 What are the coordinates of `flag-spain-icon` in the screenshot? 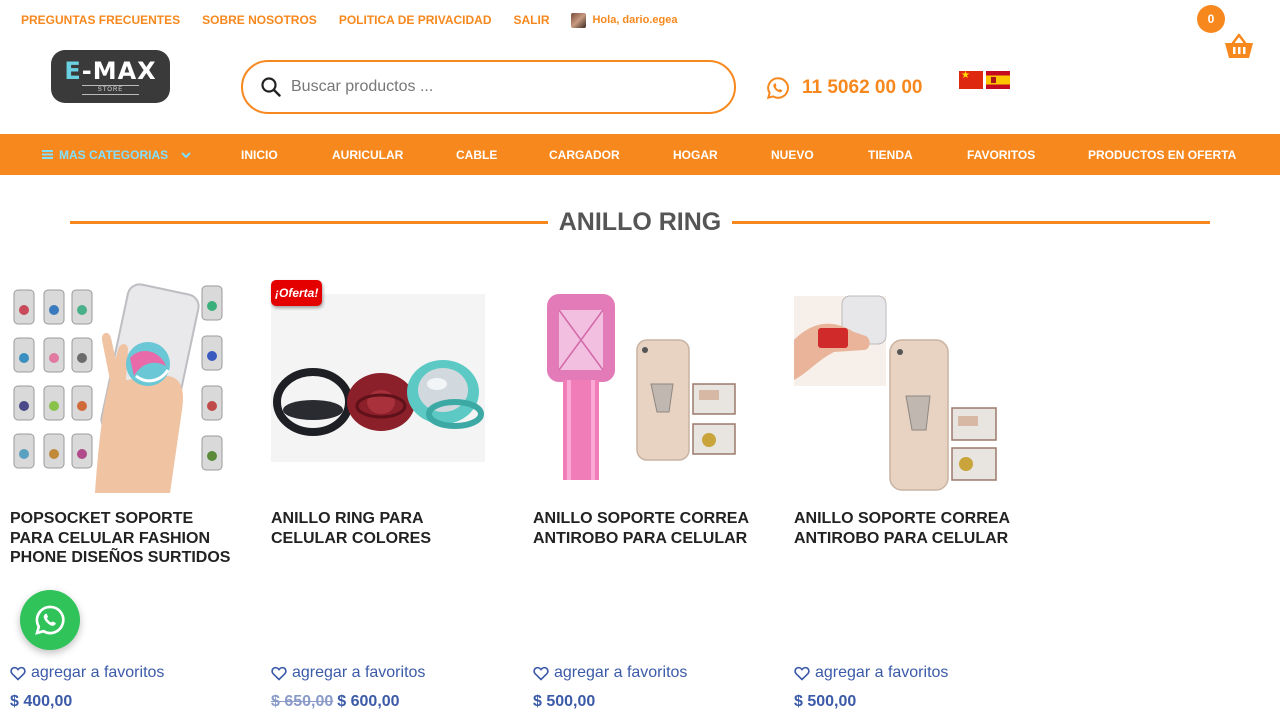 It's located at (998, 80).